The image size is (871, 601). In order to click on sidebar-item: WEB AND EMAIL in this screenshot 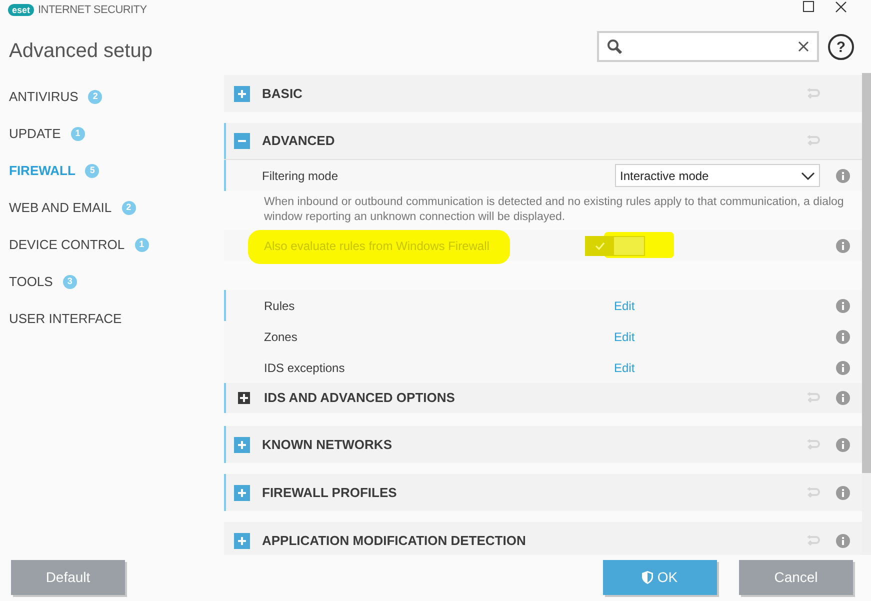, I will do `click(60, 208)`.